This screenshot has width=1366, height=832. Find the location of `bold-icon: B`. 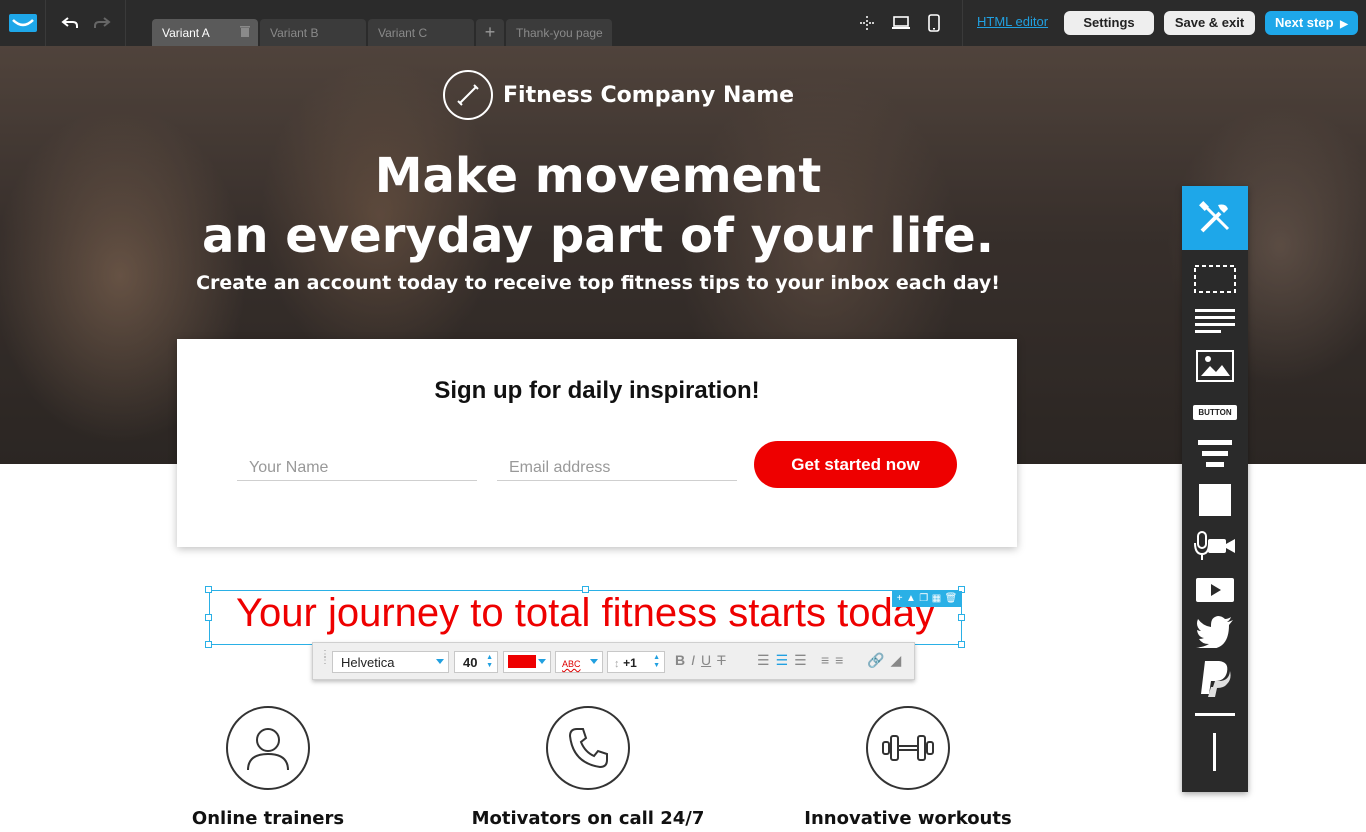

bold-icon: B is located at coordinates (680, 660).